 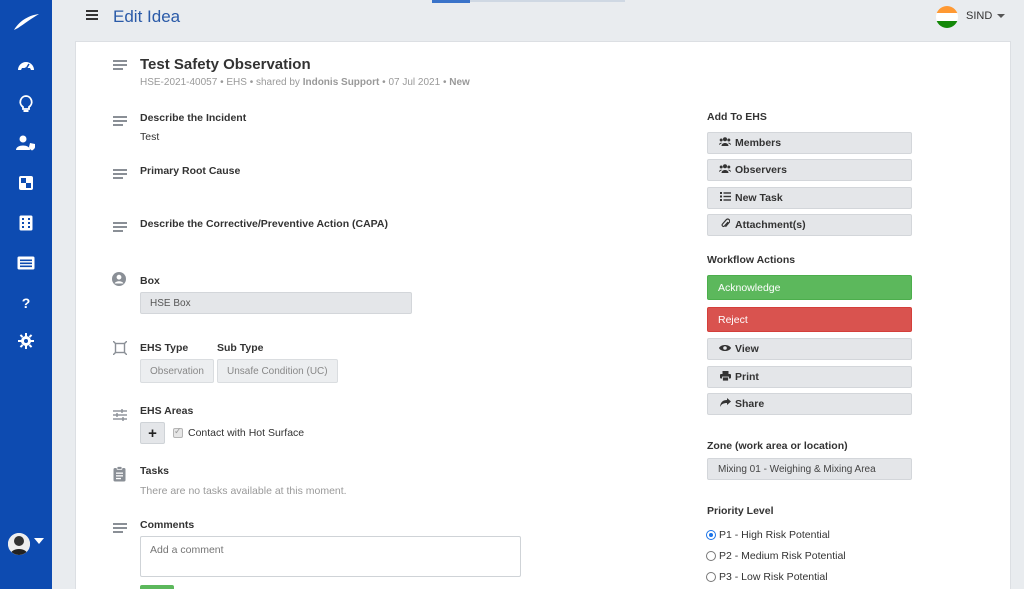 What do you see at coordinates (167, 411) in the screenshot?
I see `ehs-areas-label: EHS Areas` at bounding box center [167, 411].